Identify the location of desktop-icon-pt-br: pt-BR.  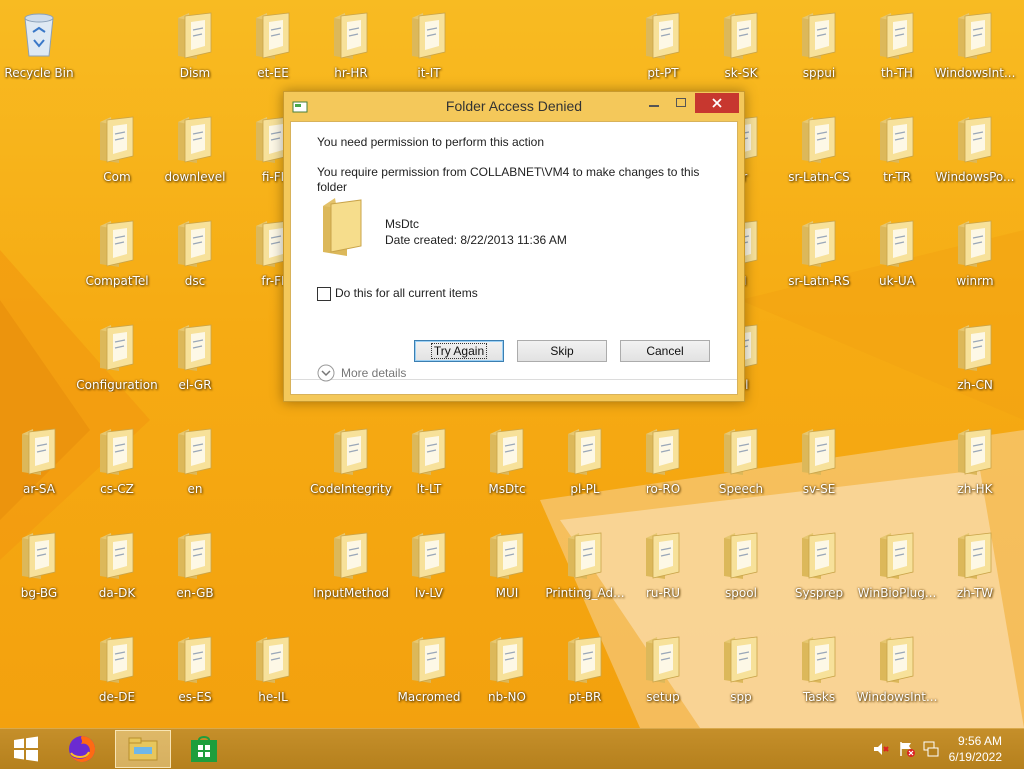
(585, 676).